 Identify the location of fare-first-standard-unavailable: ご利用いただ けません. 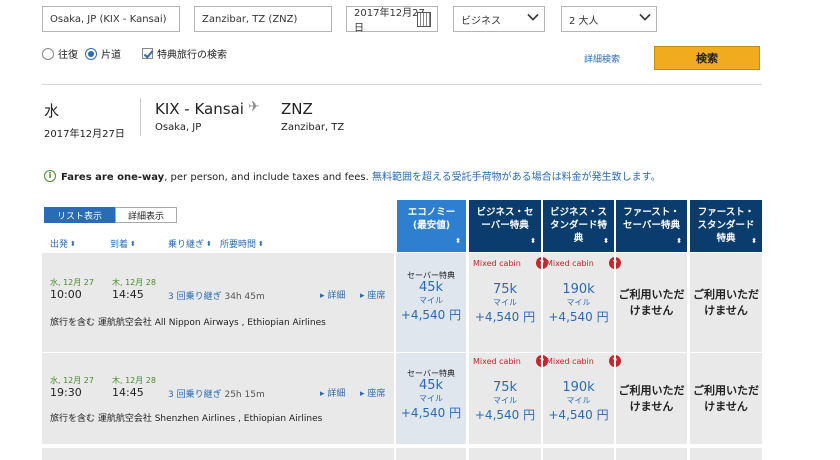
(726, 399).